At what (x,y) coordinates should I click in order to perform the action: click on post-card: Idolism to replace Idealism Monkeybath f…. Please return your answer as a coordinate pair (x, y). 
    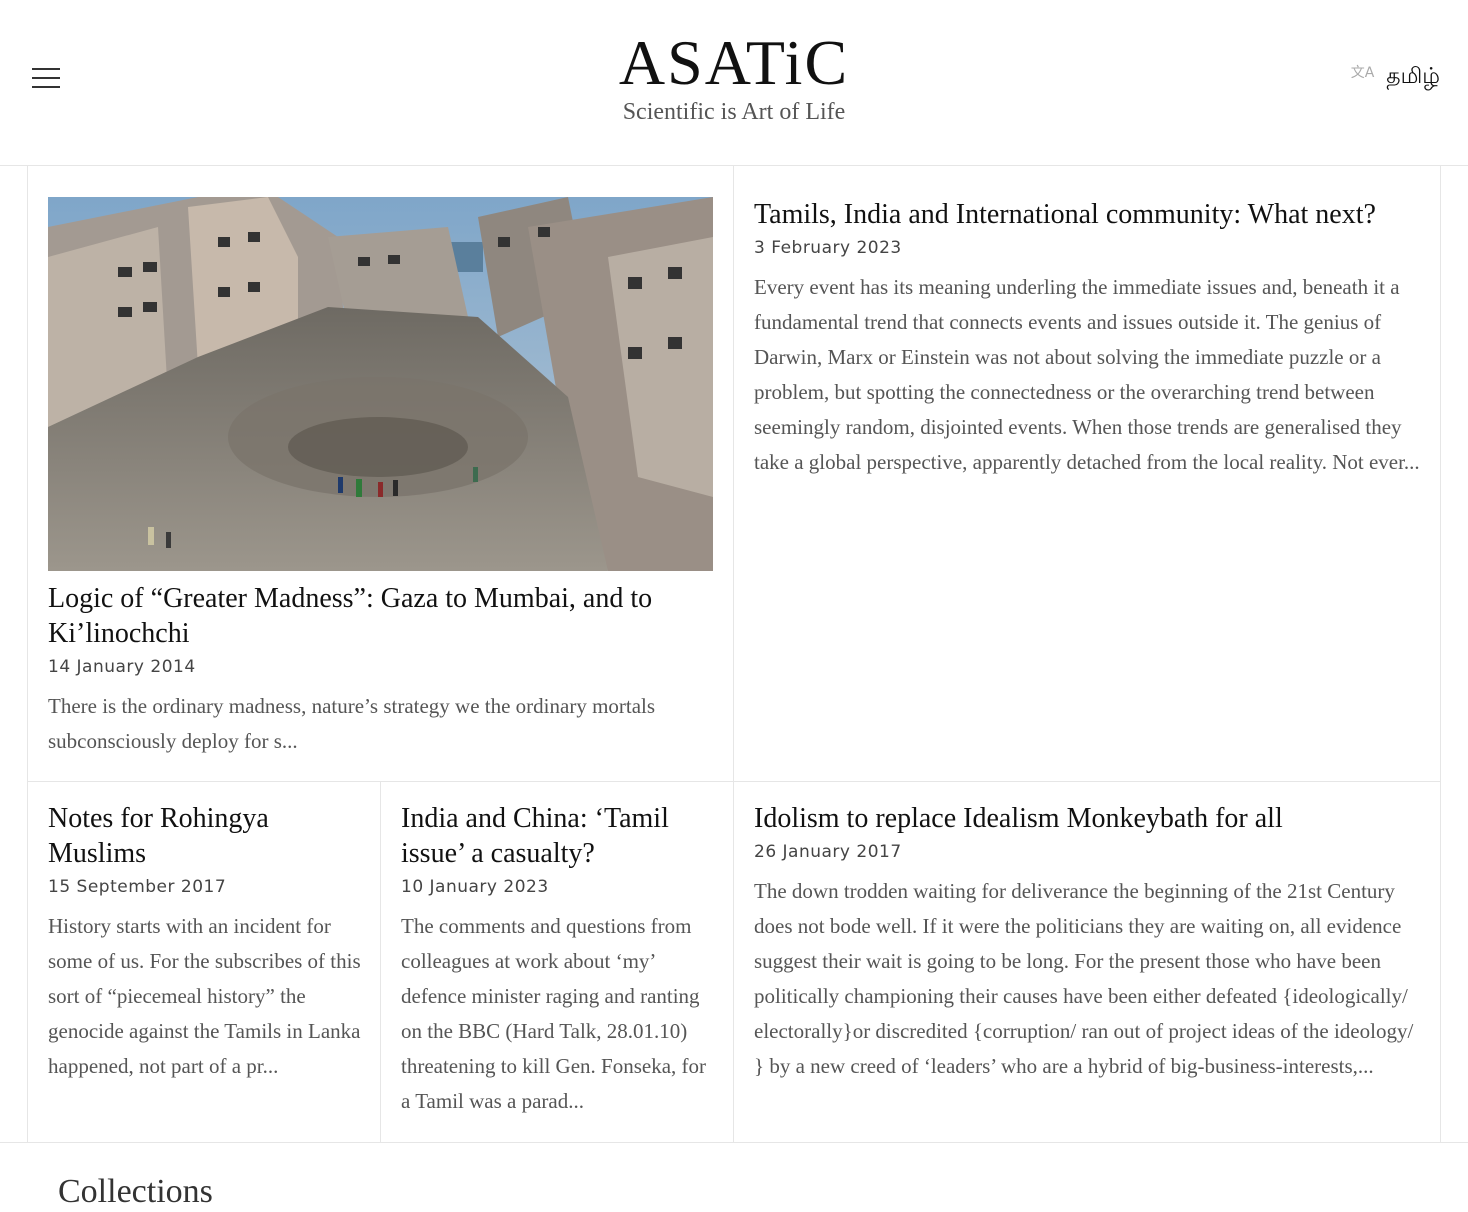
    Looking at the image, I should click on (1089, 942).